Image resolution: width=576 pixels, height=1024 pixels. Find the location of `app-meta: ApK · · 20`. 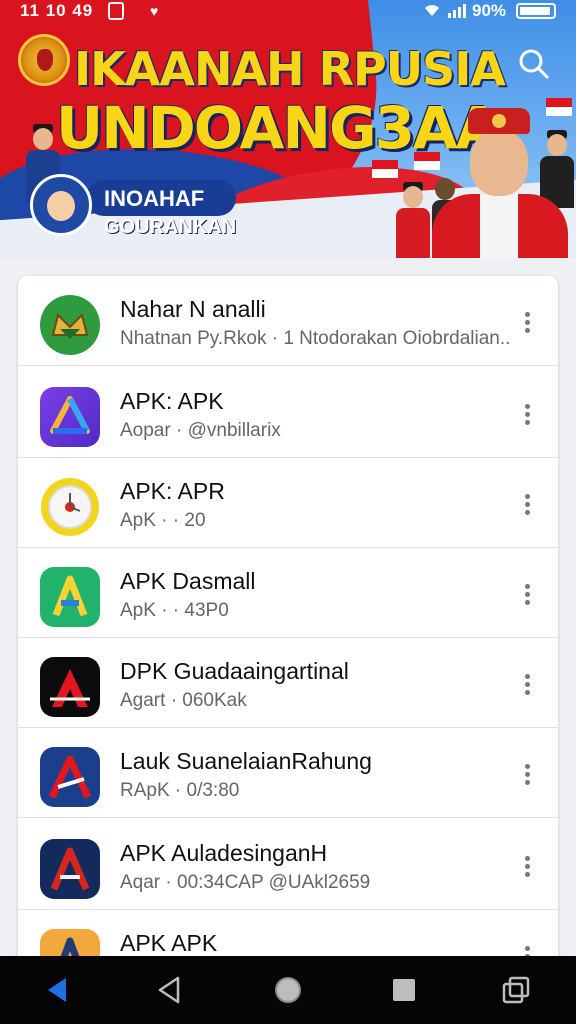

app-meta: ApK · · 20 is located at coordinates (163, 520).